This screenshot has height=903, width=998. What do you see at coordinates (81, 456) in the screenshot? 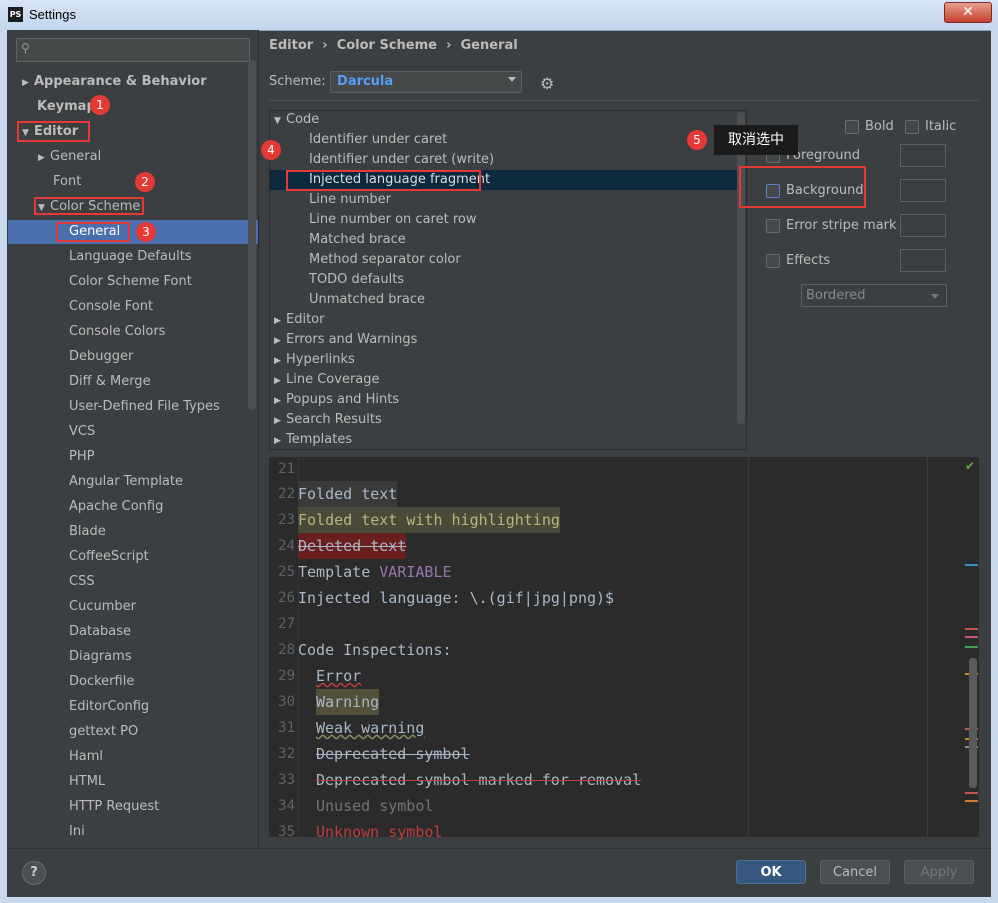
I see `sidebar-item-php: PHP` at bounding box center [81, 456].